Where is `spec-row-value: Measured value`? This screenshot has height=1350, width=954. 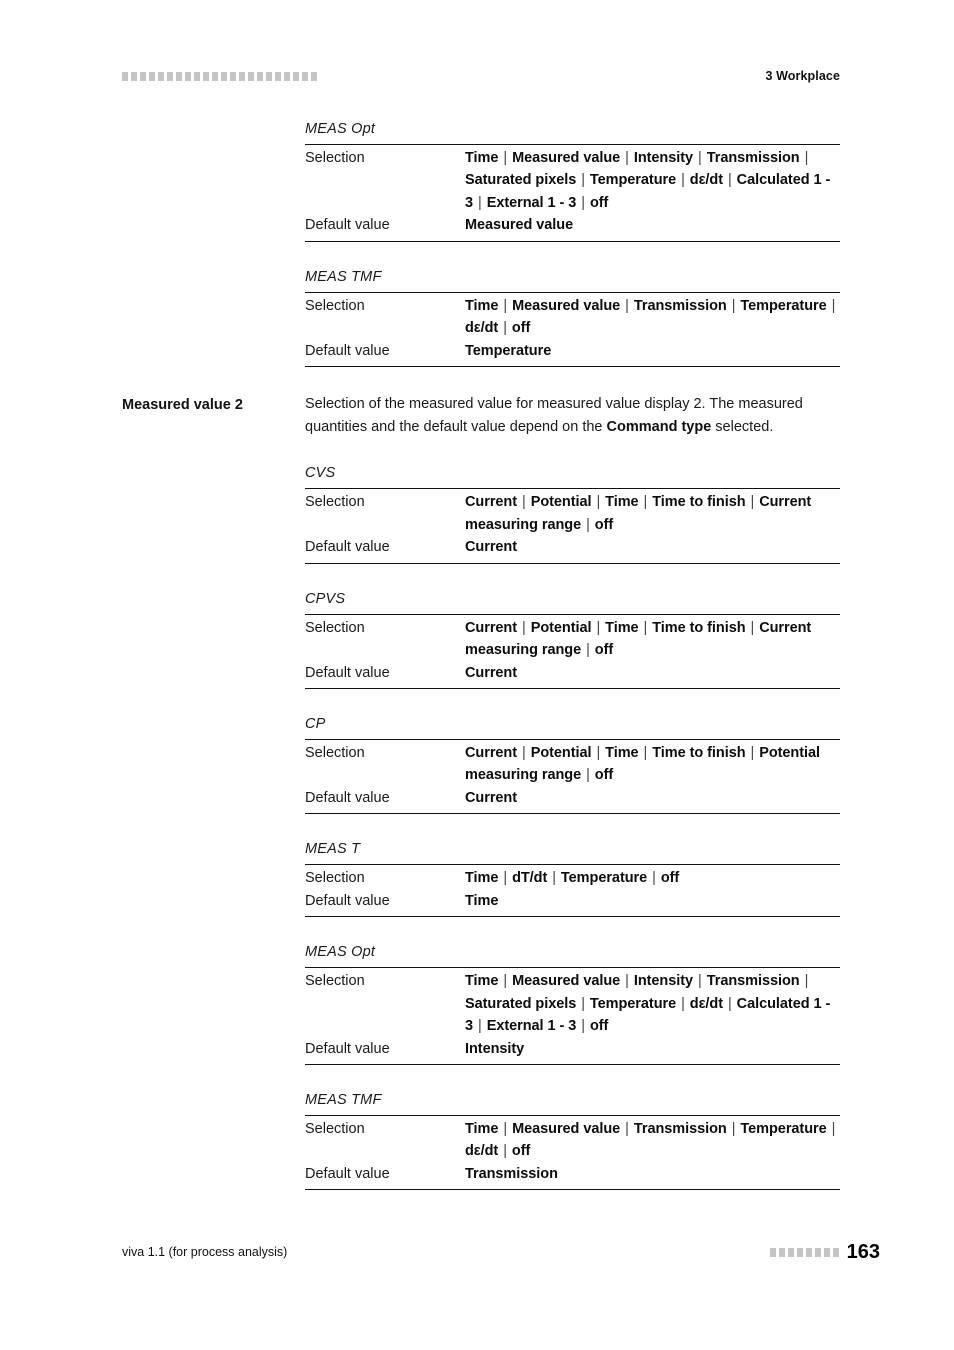
spec-row-value: Measured value is located at coordinates (519, 225).